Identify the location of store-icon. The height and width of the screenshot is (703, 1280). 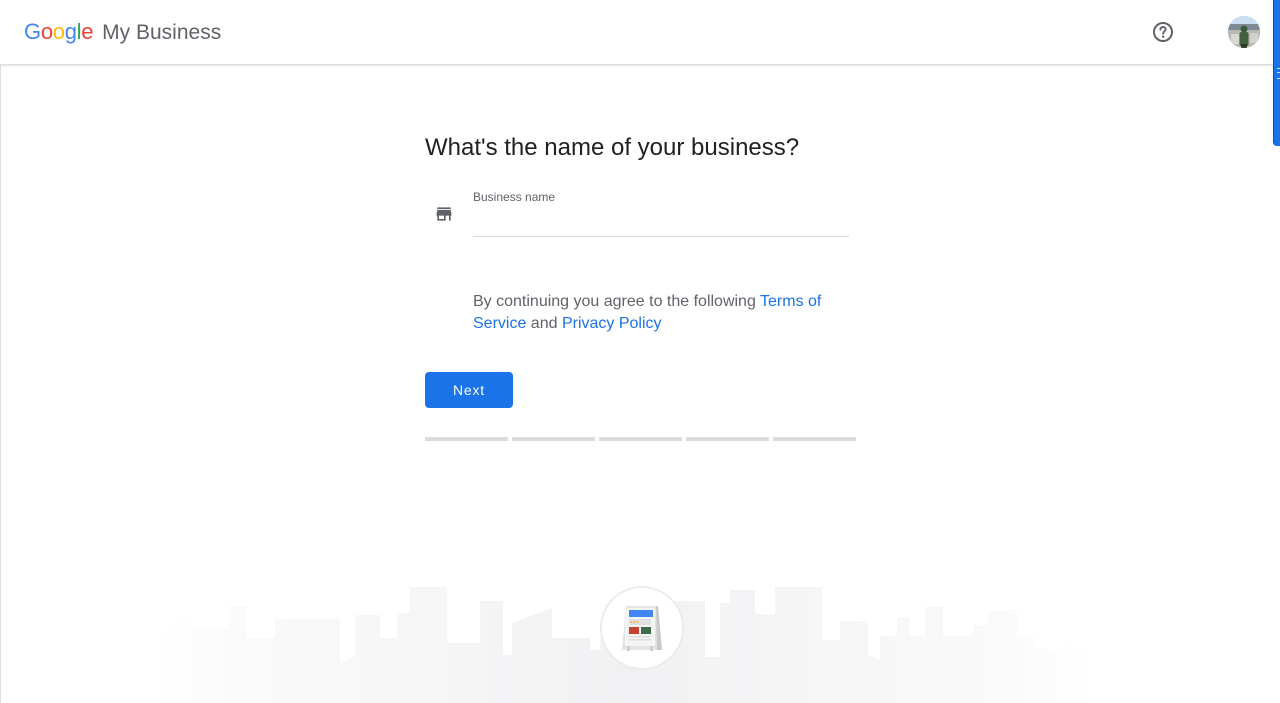
(444, 214).